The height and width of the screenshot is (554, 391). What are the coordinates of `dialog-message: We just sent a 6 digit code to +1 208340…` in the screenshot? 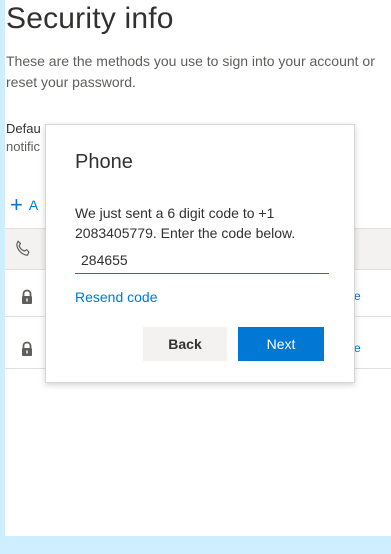 It's located at (185, 223).